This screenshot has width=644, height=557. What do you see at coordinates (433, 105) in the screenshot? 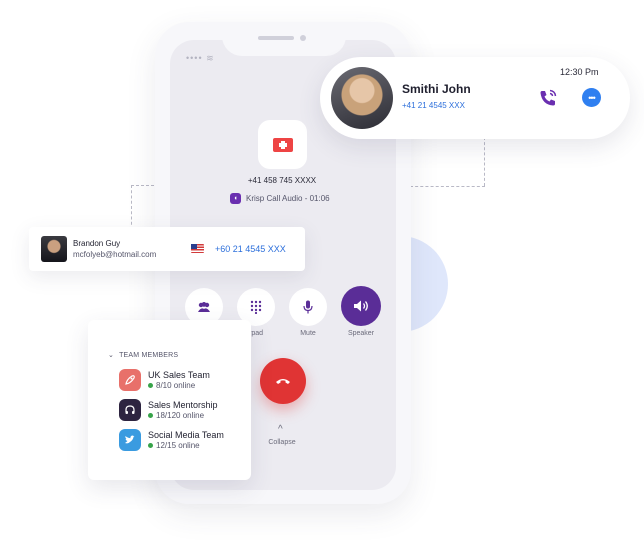
I see `contact-number: +41 21 4545 XXX` at bounding box center [433, 105].